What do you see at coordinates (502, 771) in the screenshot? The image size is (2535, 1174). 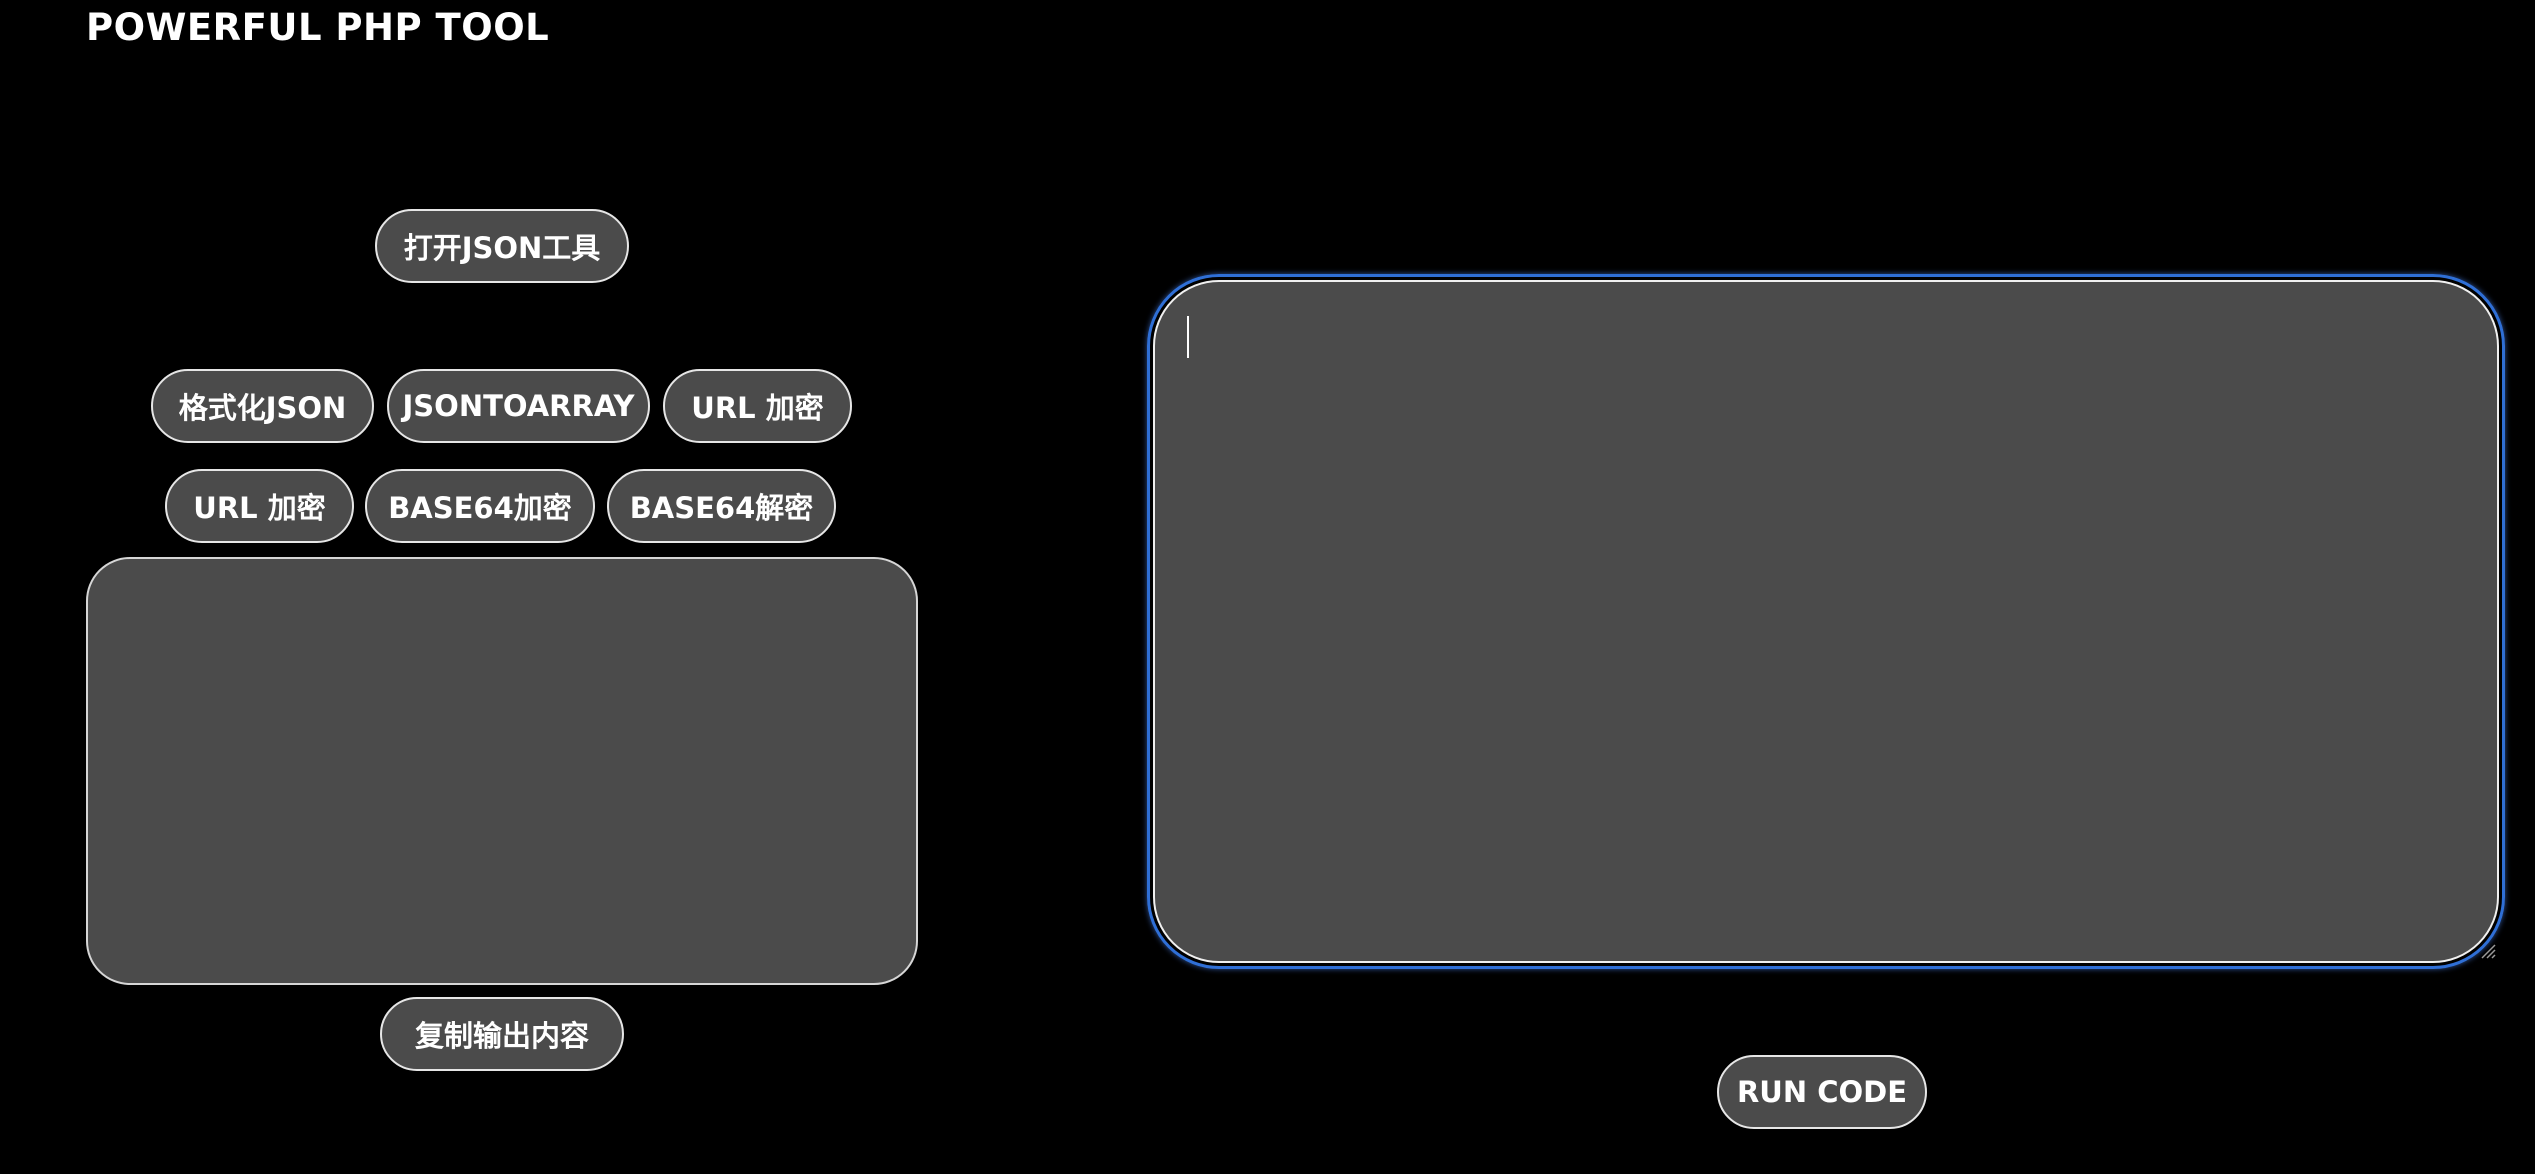 I see `output-area` at bounding box center [502, 771].